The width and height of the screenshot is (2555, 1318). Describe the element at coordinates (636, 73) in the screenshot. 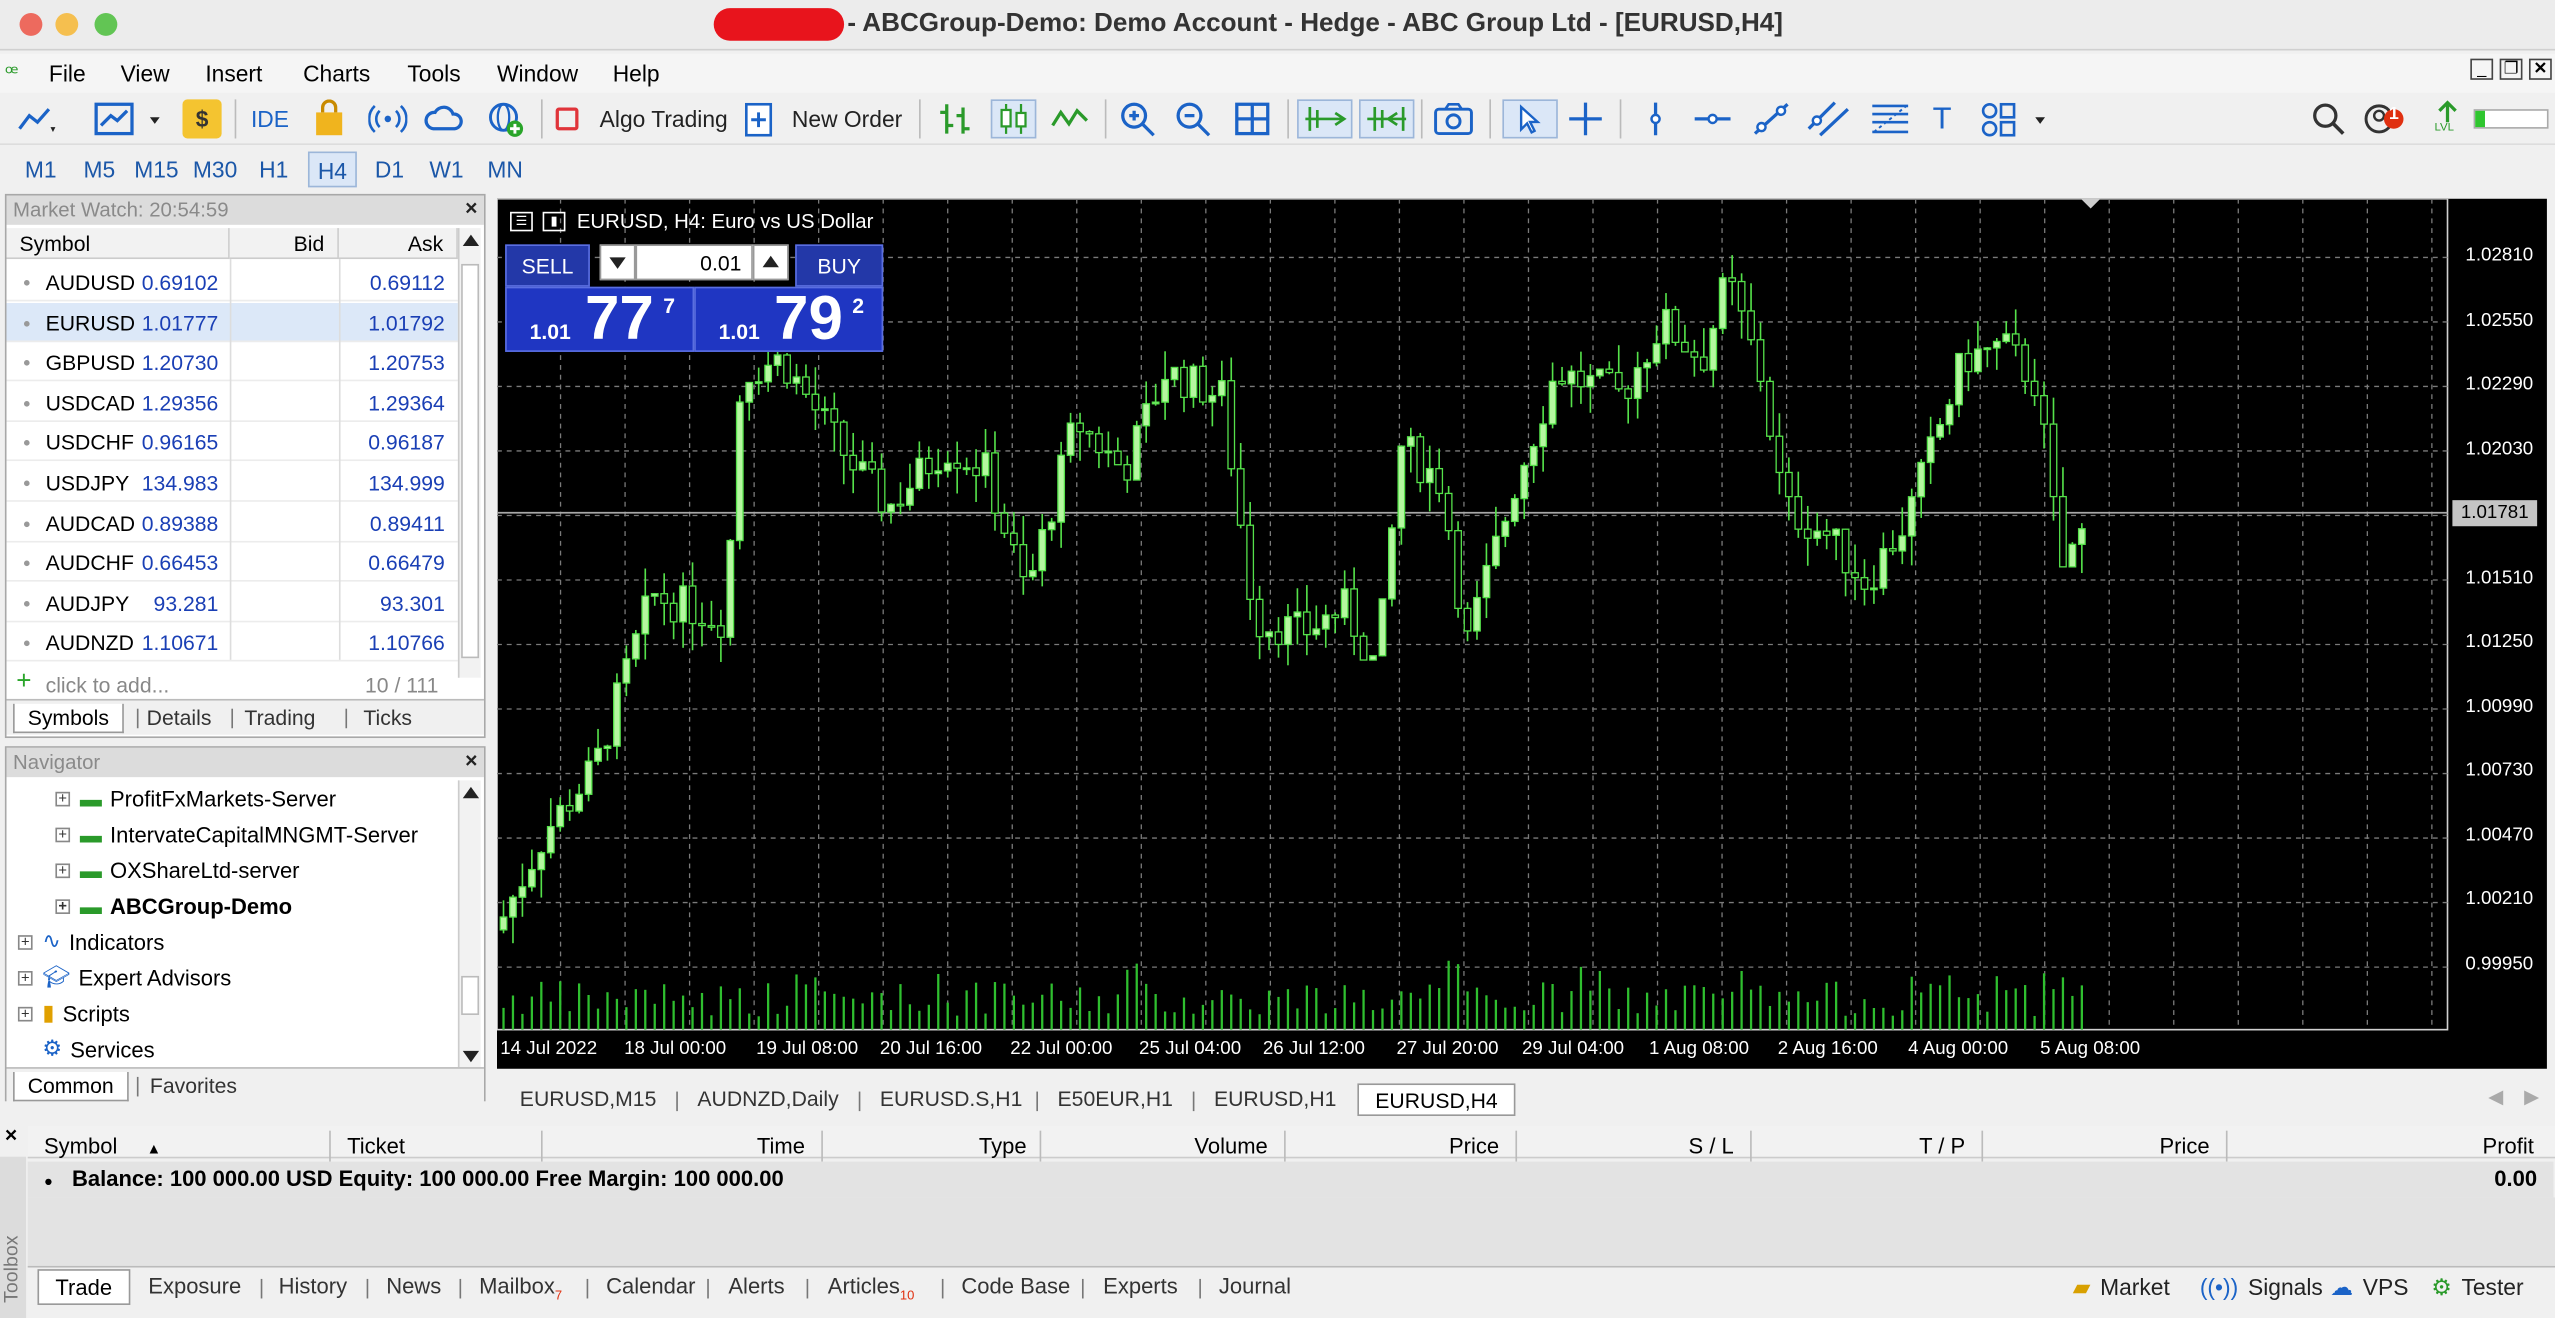

I see `menu-help: Help` at that location.